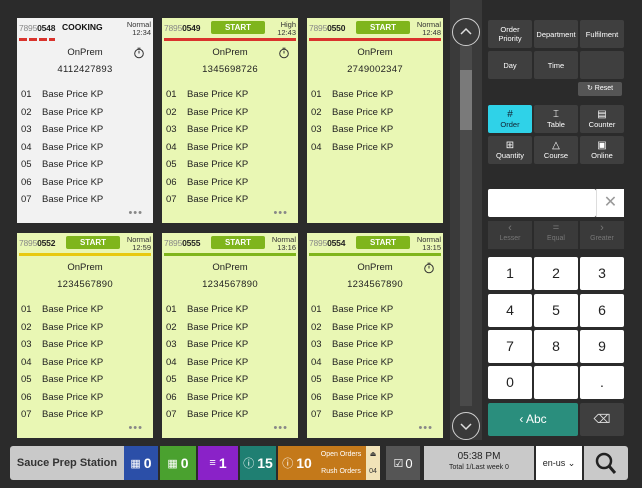 Image resolution: width=642 pixels, height=488 pixels. I want to click on sort-time-button: Time, so click(556, 65).